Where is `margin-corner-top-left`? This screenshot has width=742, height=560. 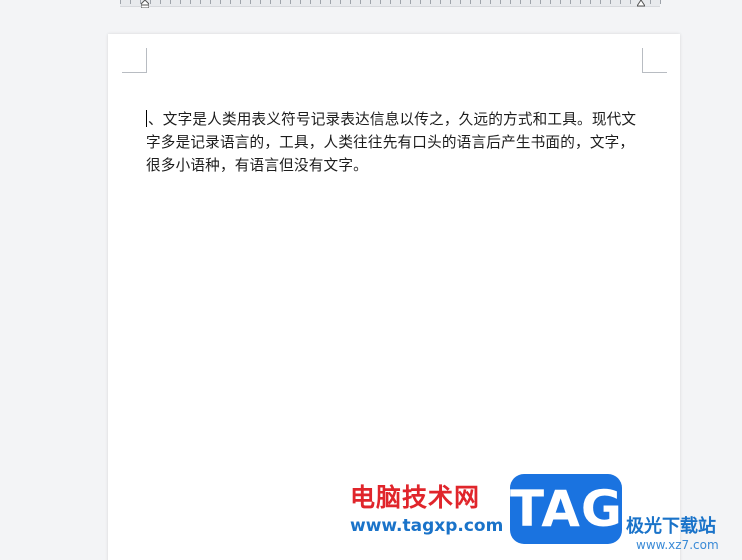
margin-corner-top-left is located at coordinates (134, 60).